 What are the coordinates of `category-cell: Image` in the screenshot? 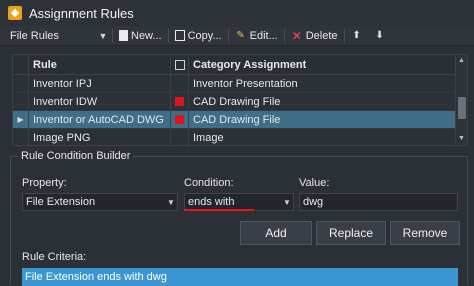 It's located at (208, 138).